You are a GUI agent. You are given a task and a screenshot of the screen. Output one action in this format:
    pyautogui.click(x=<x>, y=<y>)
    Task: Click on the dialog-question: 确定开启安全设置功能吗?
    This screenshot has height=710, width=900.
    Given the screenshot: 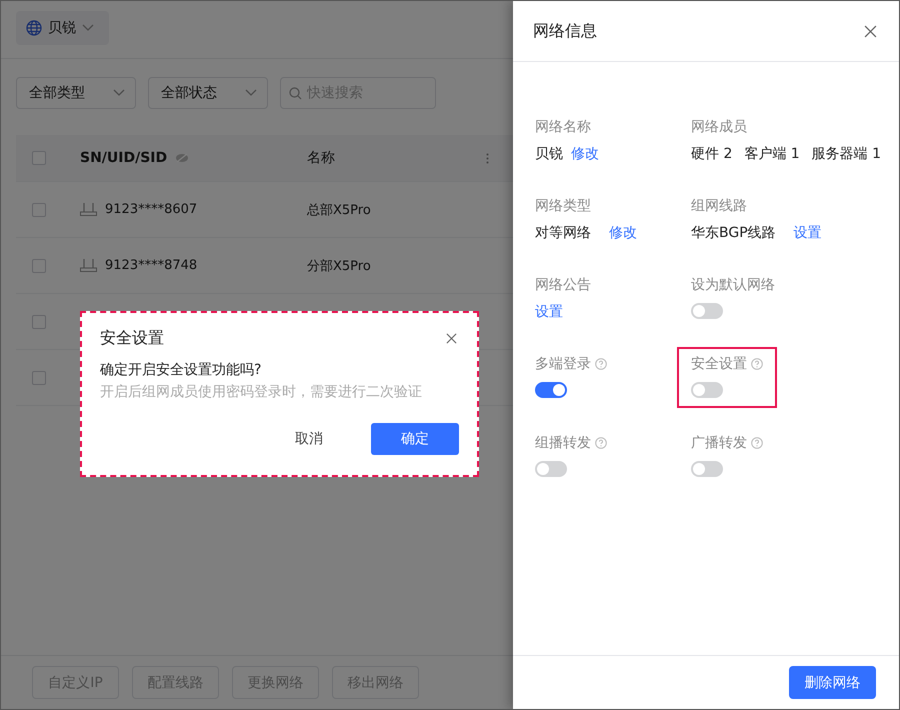 What is the action you would take?
    pyautogui.click(x=181, y=370)
    